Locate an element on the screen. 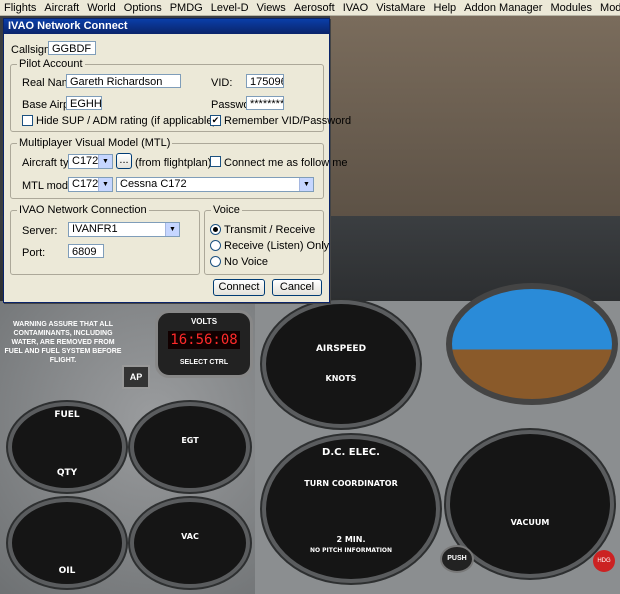  menu-item-13: Modules is located at coordinates (608, 8).